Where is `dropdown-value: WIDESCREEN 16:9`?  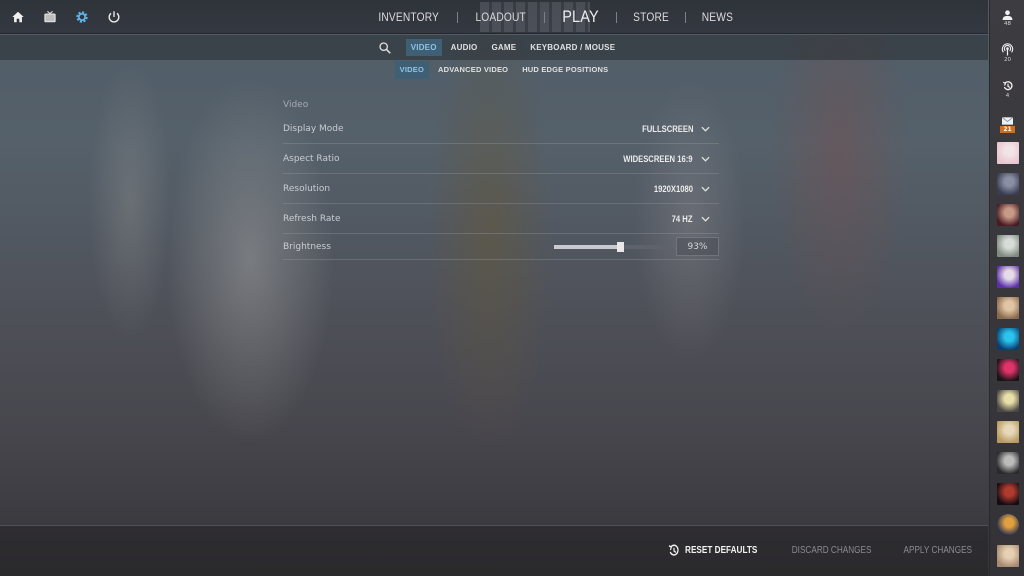
dropdown-value: WIDESCREEN 16:9 is located at coordinates (658, 158).